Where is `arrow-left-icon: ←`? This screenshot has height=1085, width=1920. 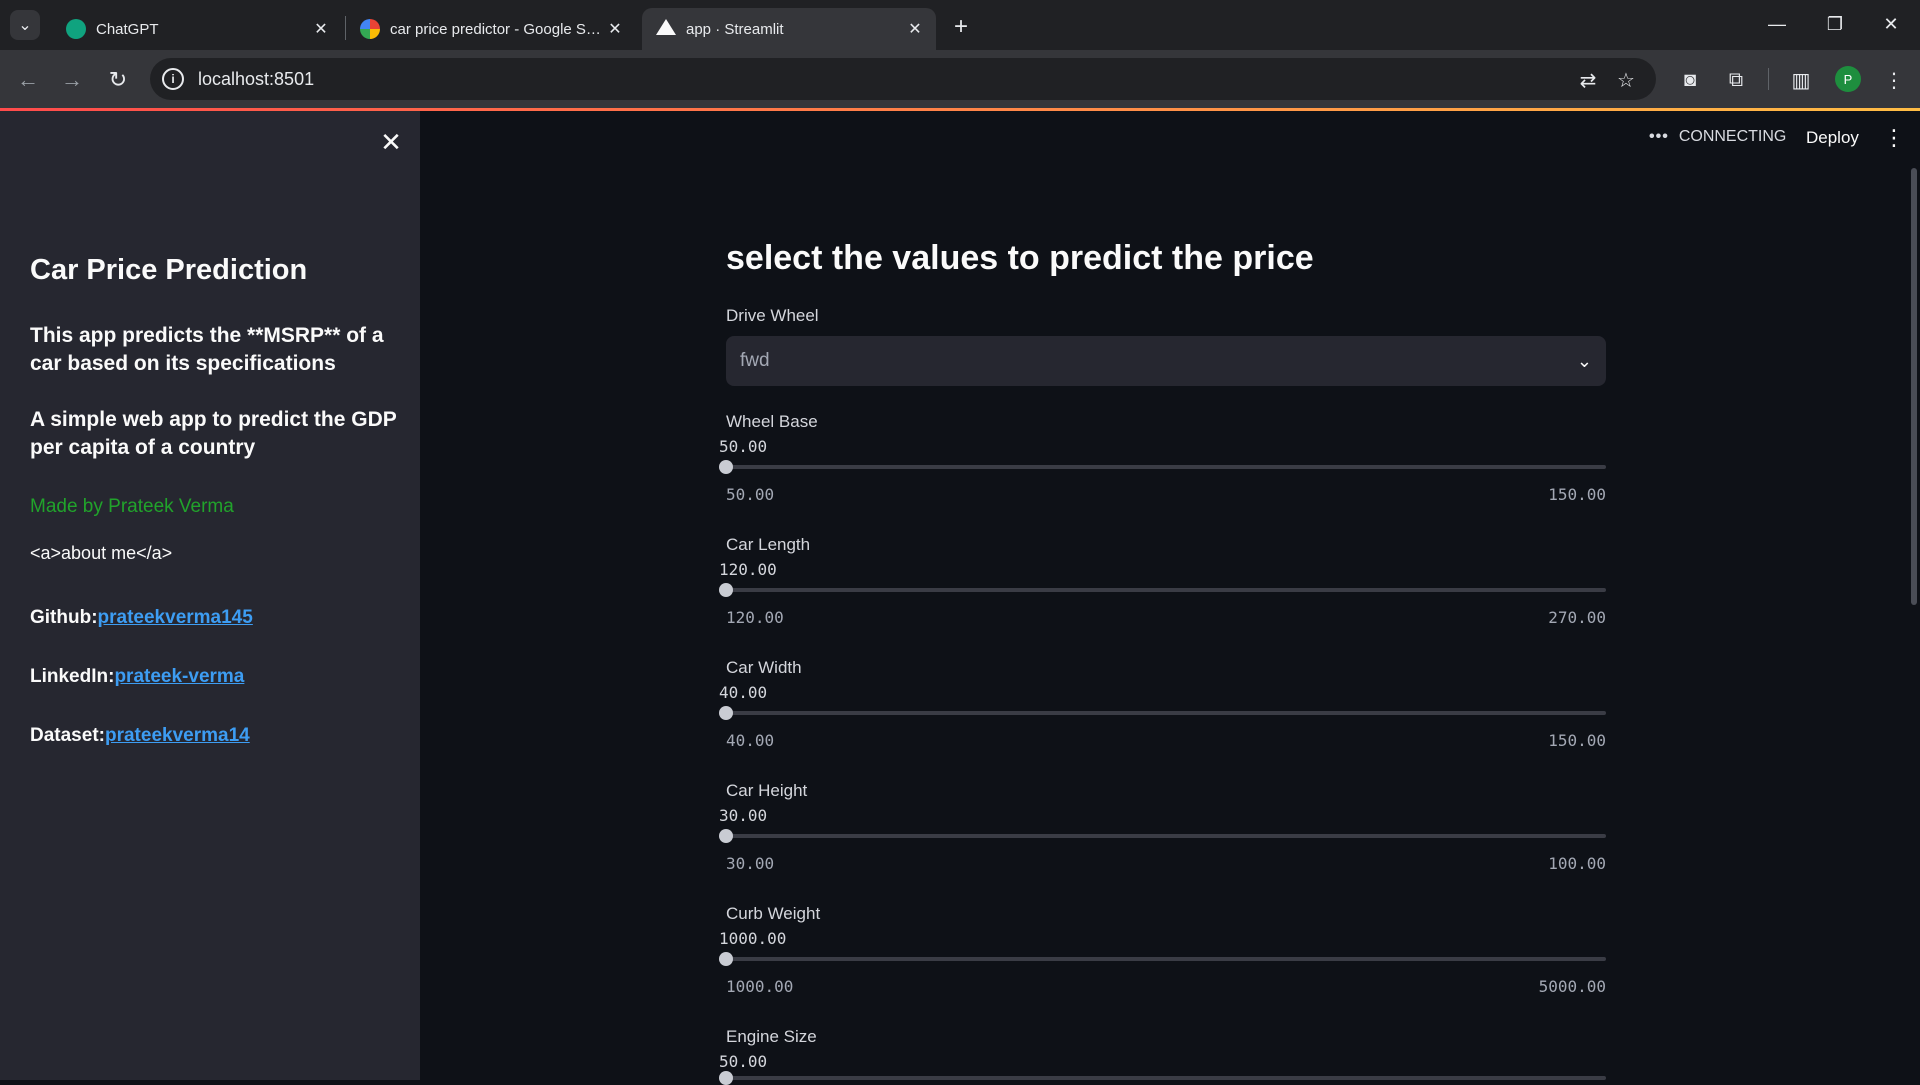
arrow-left-icon: ← is located at coordinates (28, 79).